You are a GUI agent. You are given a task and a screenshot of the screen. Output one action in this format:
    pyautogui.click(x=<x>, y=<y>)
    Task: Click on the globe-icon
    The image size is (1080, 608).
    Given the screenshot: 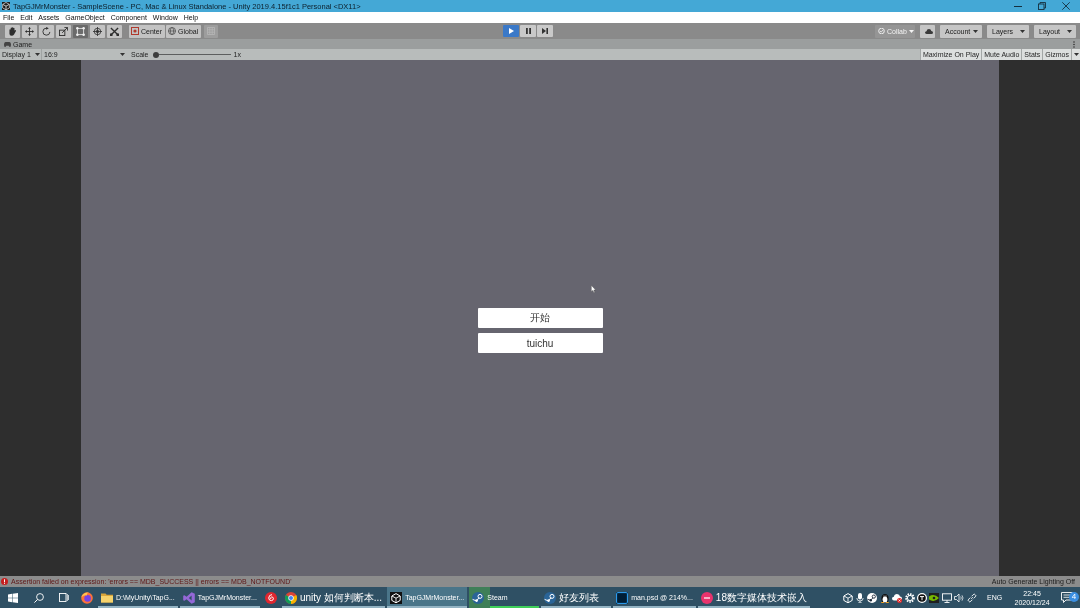 What is the action you would take?
    pyautogui.click(x=172, y=31)
    